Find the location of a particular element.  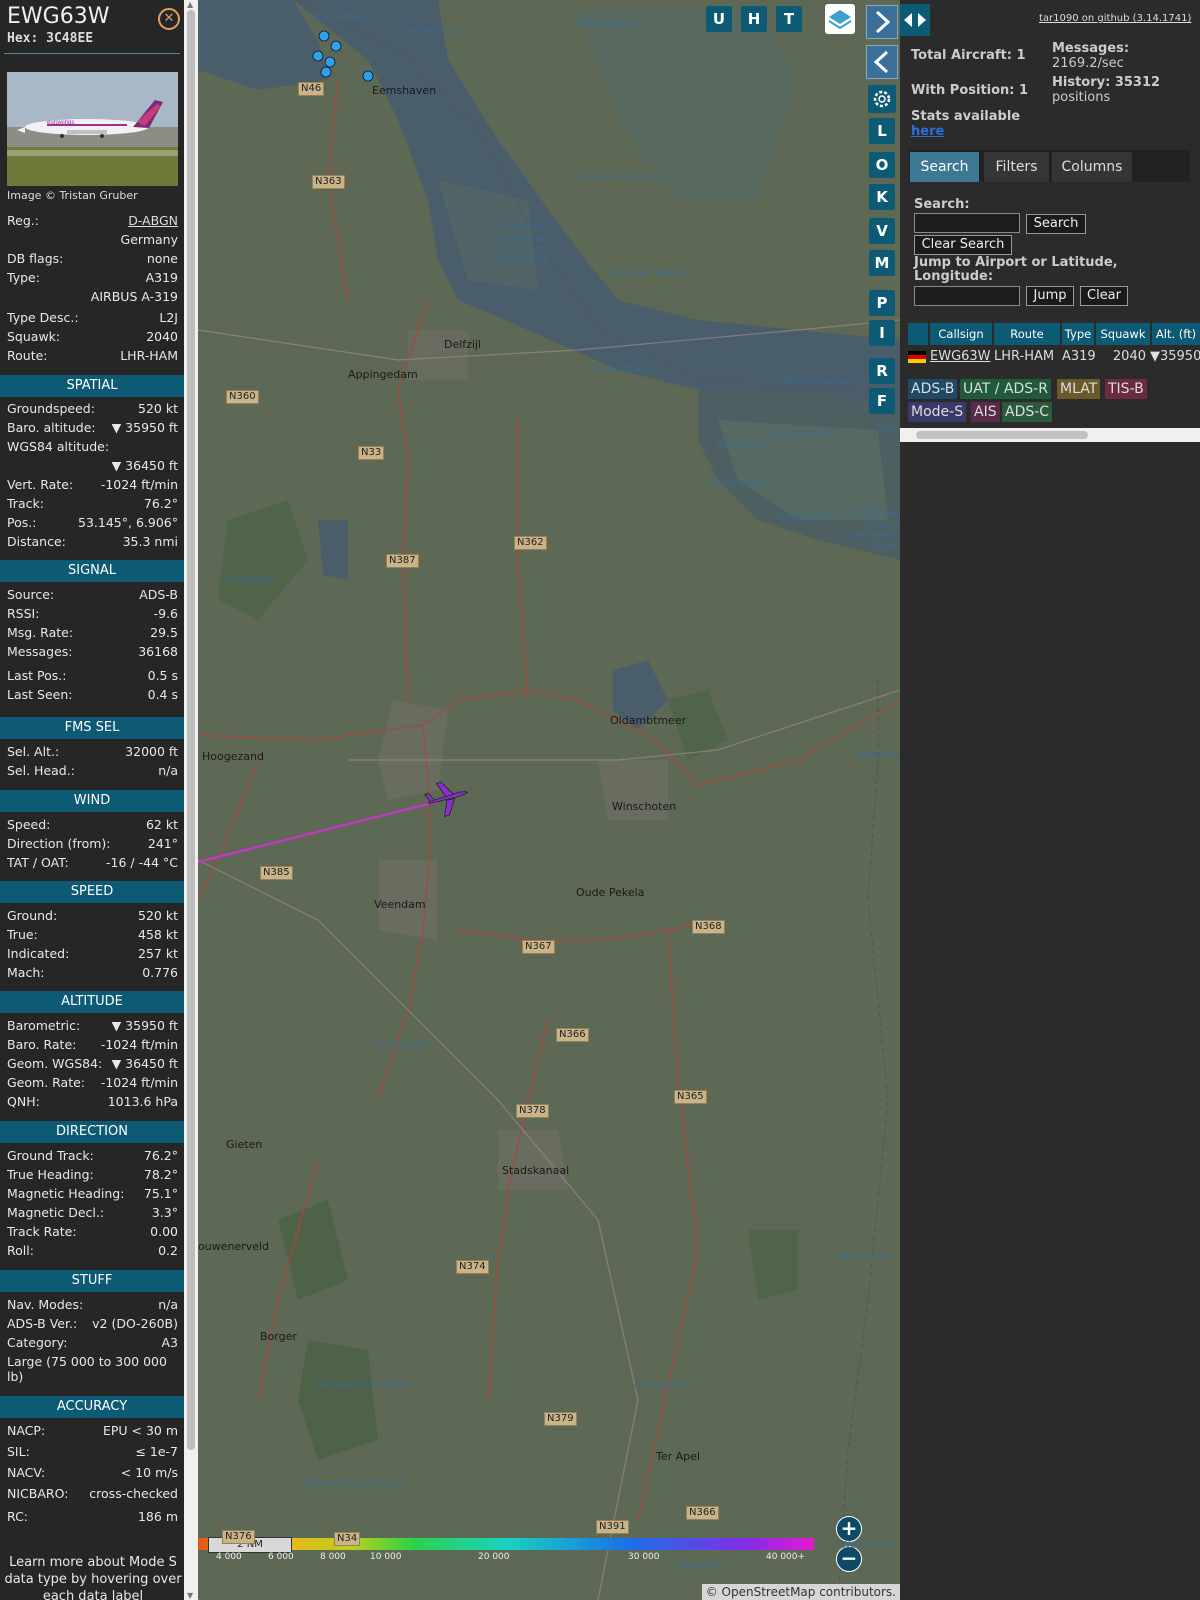

spatial-label: WGS84 altitude: is located at coordinates (58, 446).